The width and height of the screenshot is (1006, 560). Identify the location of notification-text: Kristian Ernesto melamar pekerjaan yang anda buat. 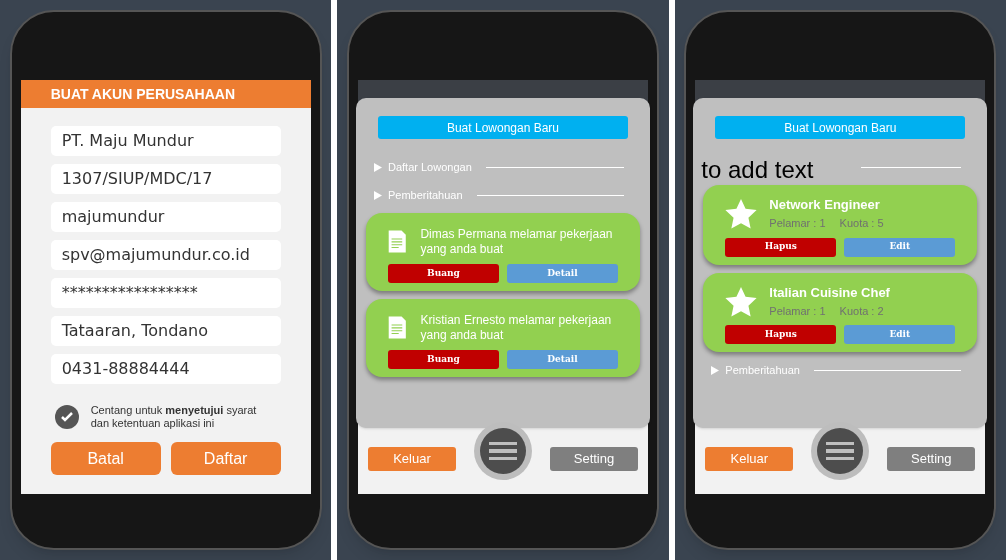
(516, 327).